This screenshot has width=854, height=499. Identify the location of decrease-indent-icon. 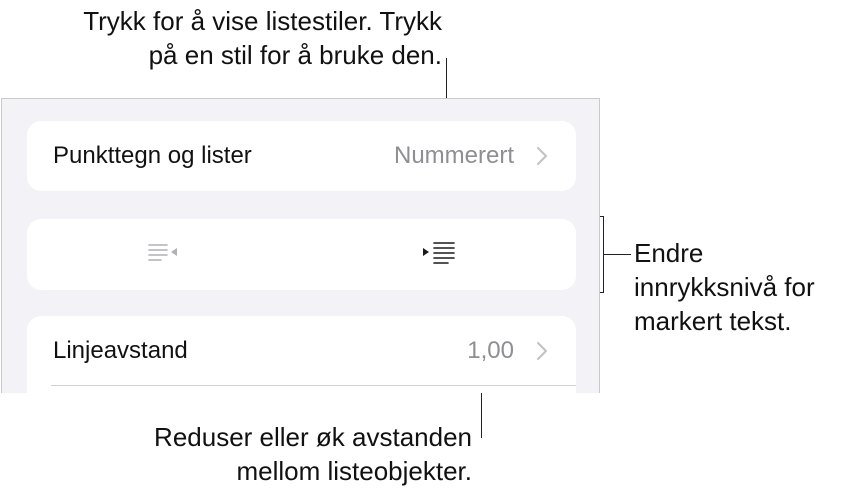
(164, 254).